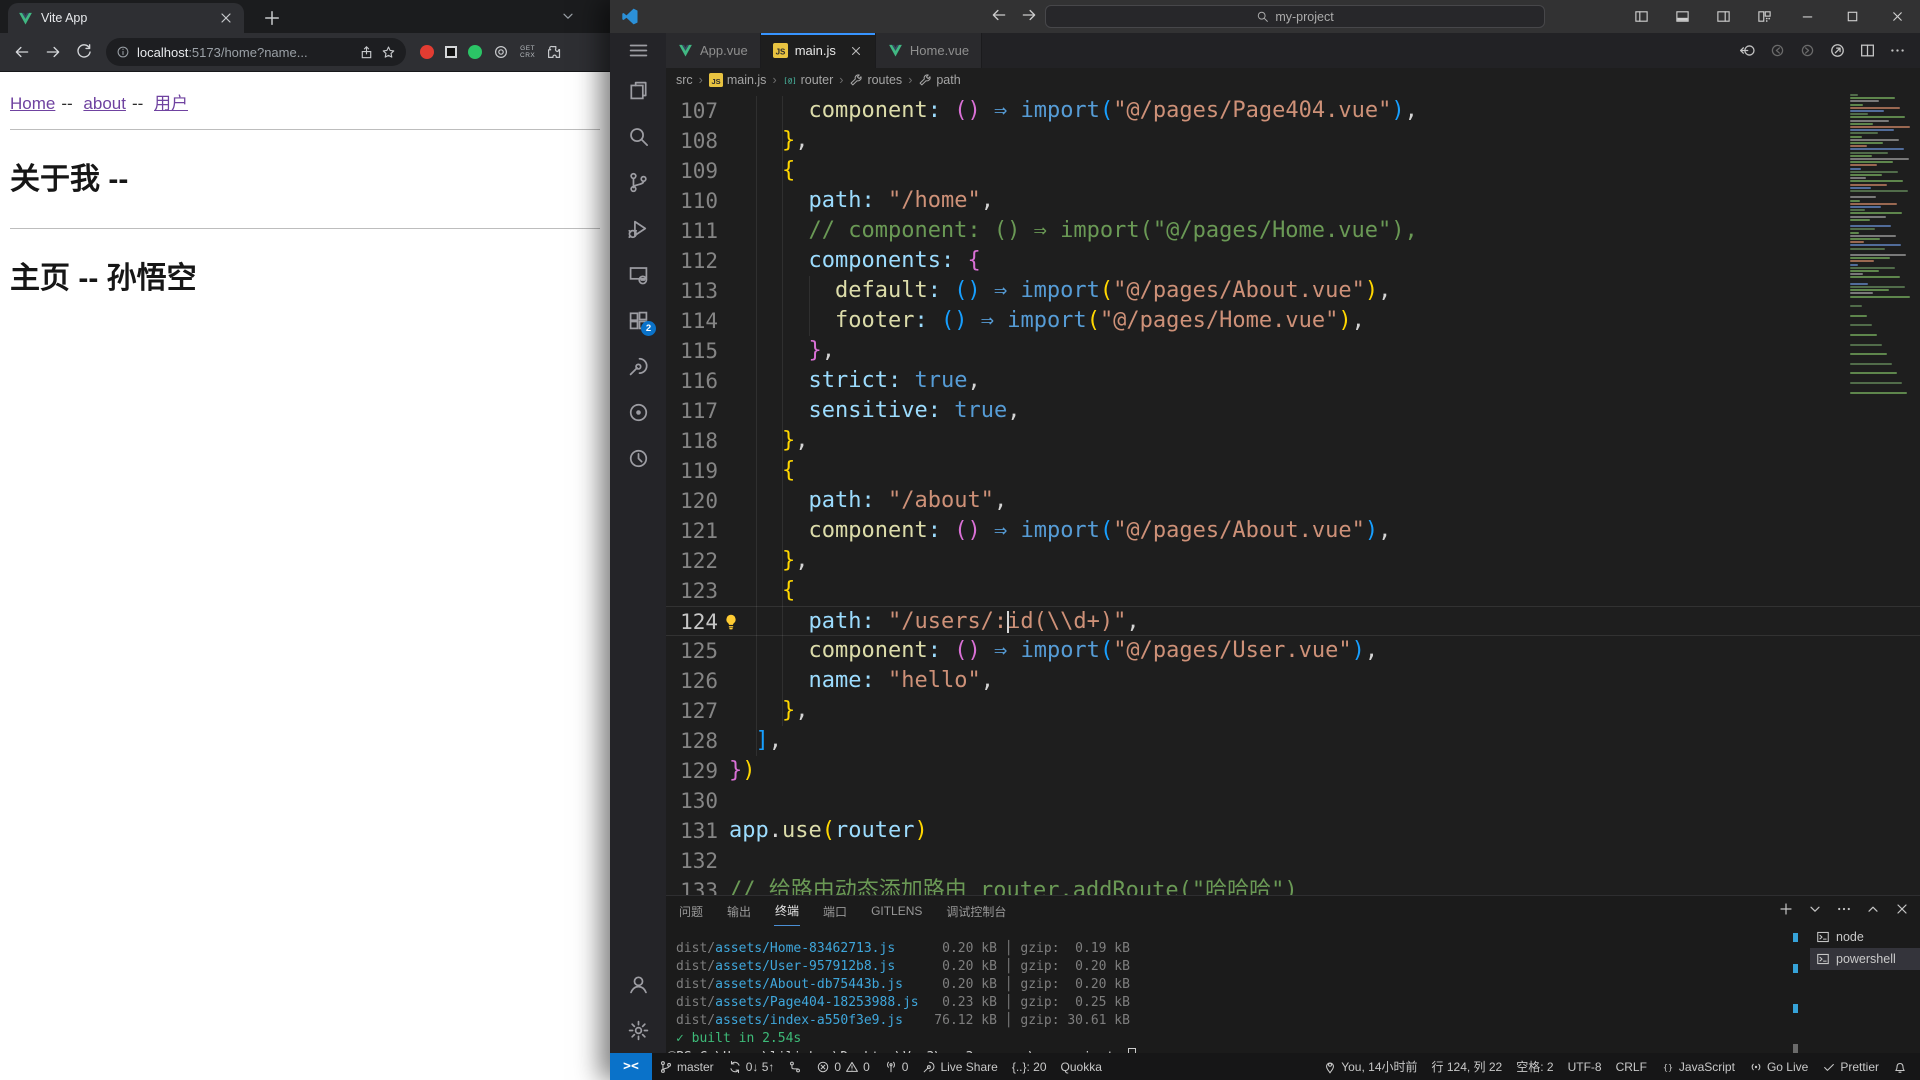  I want to click on status-encoding: UTF-8, so click(1585, 1067).